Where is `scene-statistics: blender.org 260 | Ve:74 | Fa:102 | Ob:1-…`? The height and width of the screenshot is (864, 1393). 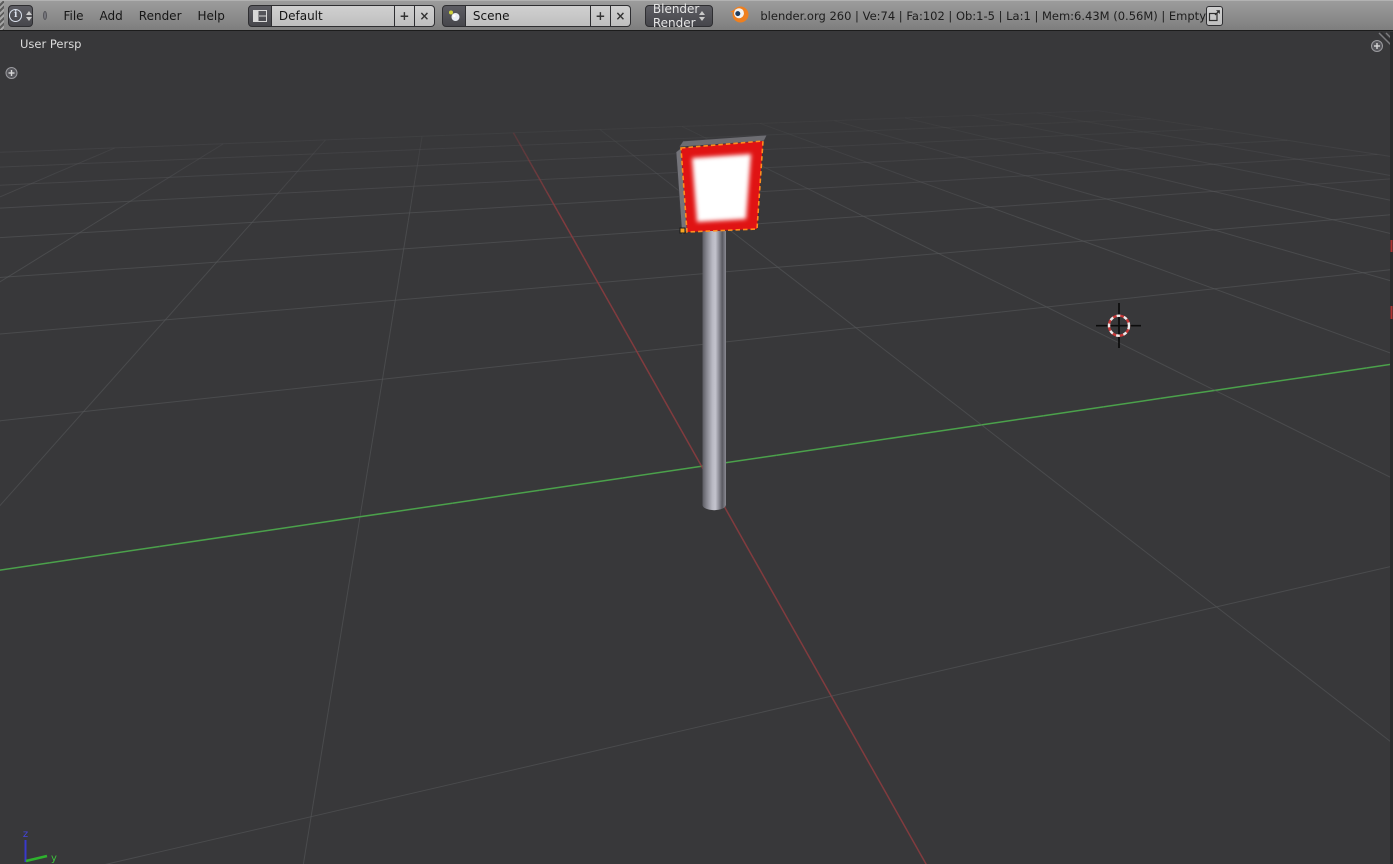
scene-statistics: blender.org 260 | Ve:74 | Fa:102 | Ob:1-… is located at coordinates (983, 15).